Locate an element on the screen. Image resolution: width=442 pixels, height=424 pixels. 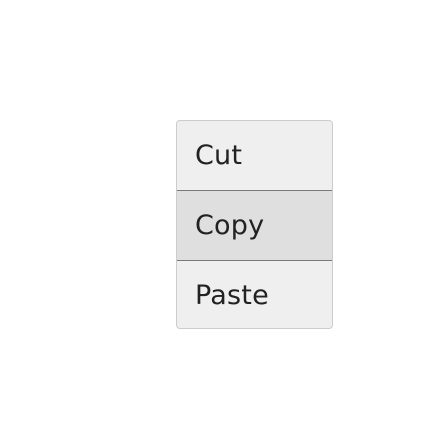
menu-item-copy: Copy is located at coordinates (254, 225).